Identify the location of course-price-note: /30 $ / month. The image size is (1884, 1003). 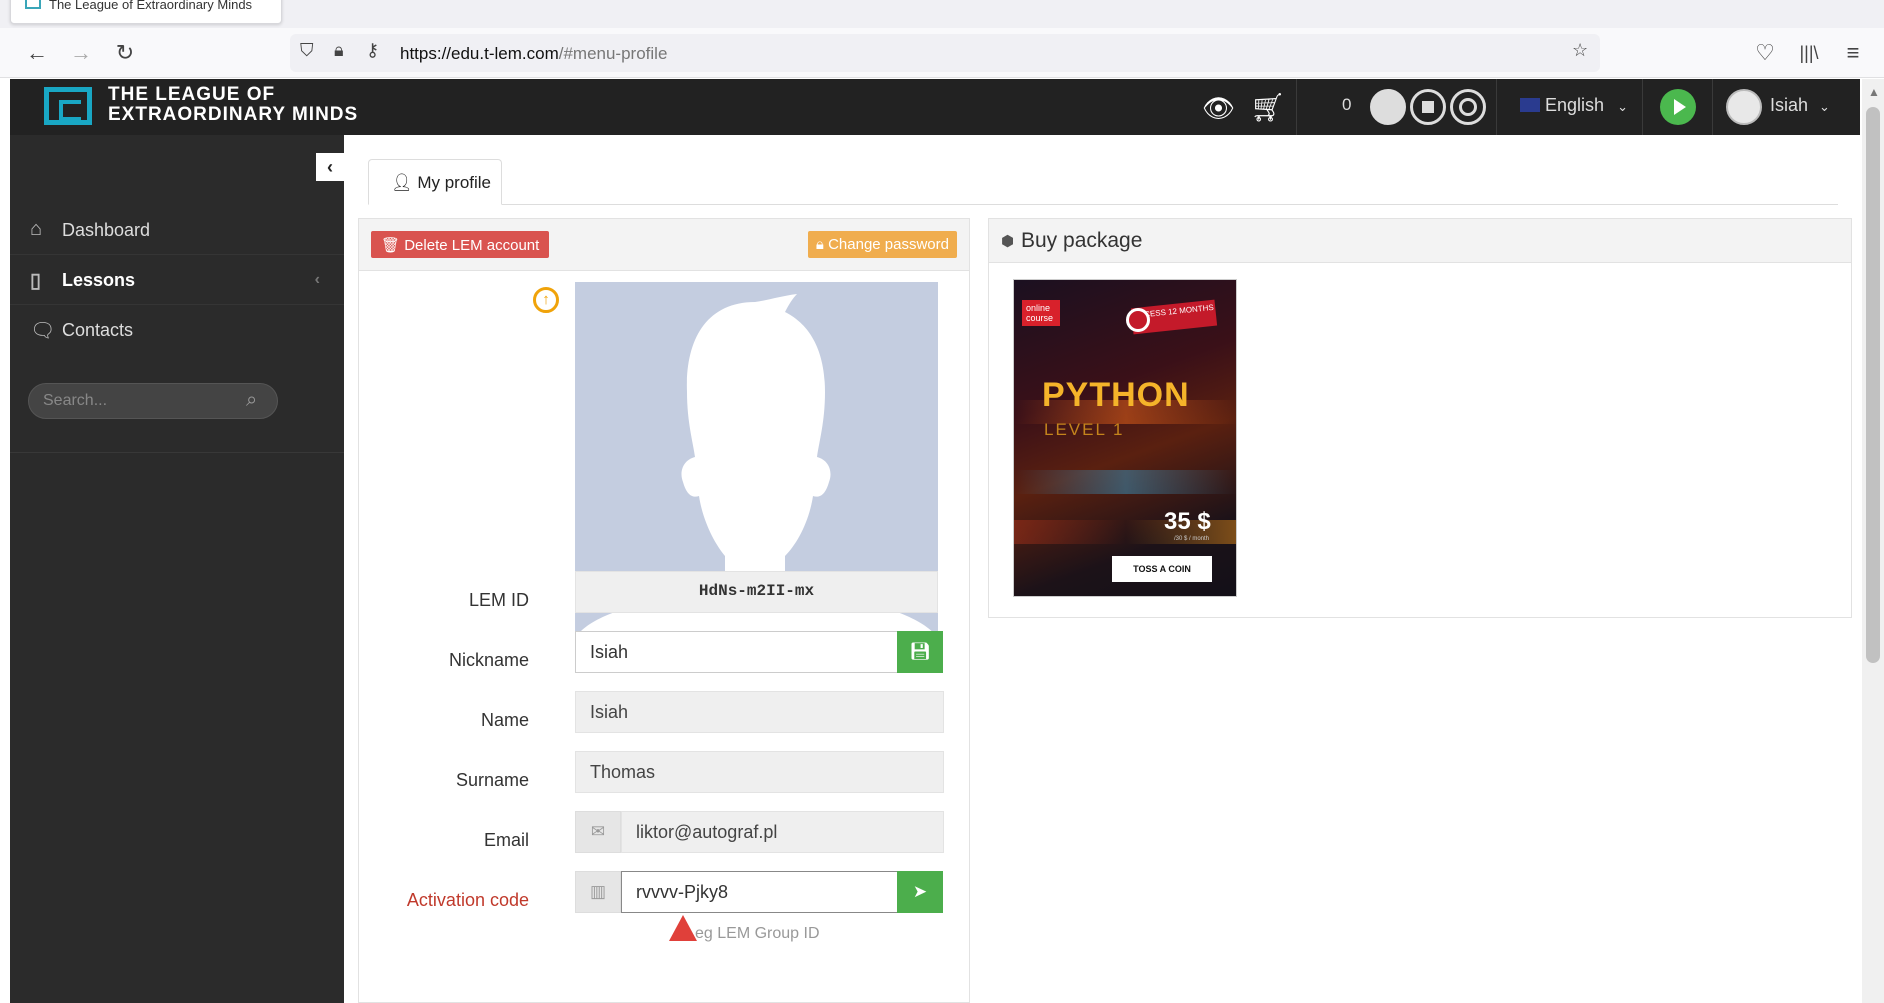
(1192, 539).